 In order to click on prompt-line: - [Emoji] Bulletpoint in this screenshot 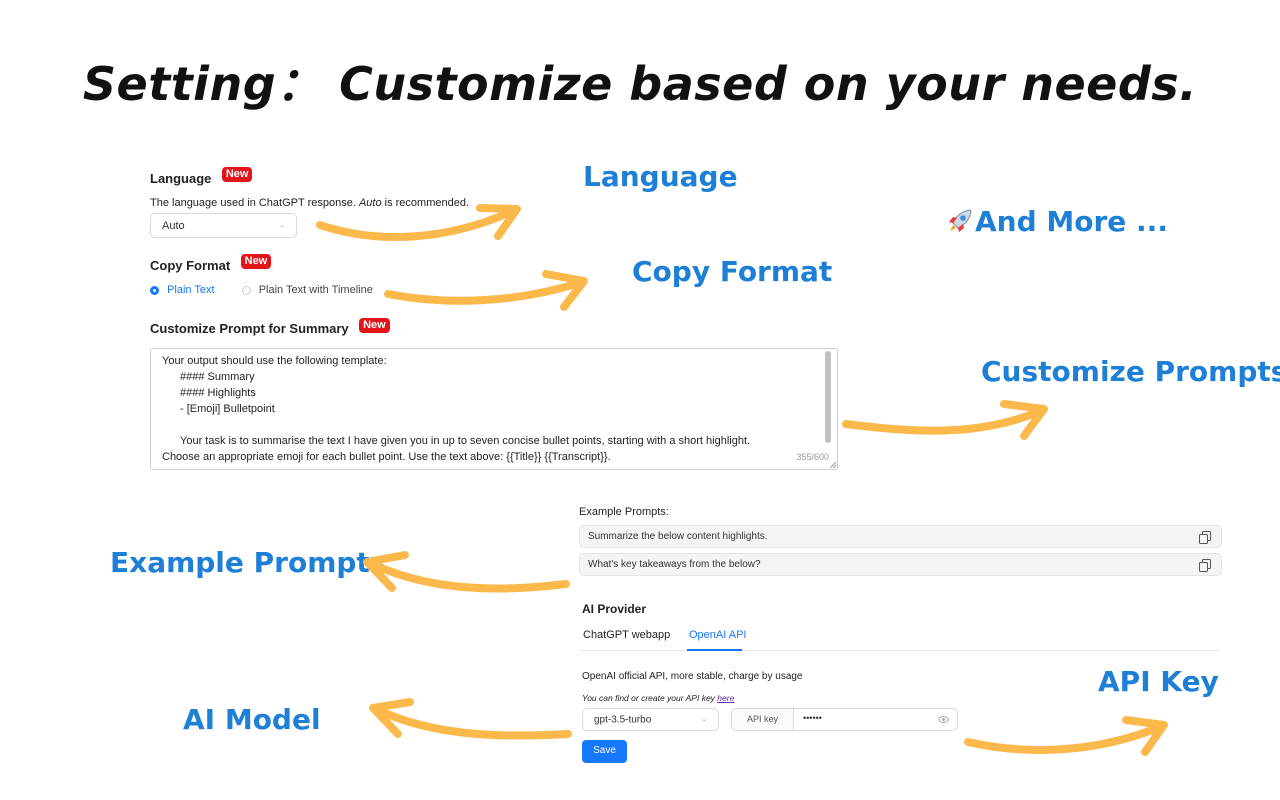, I will do `click(227, 409)`.